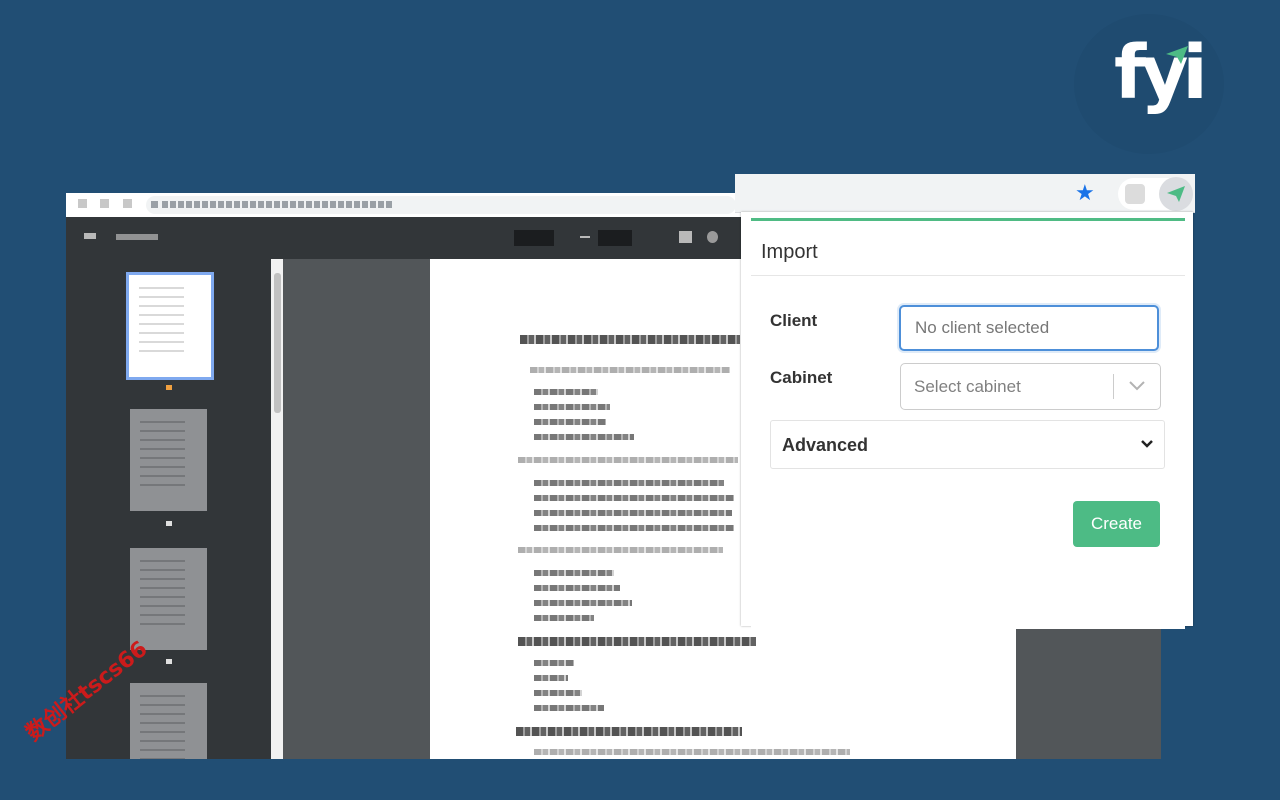 This screenshot has width=1280, height=800. What do you see at coordinates (615, 238) in the screenshot?
I see `zoom-level-field` at bounding box center [615, 238].